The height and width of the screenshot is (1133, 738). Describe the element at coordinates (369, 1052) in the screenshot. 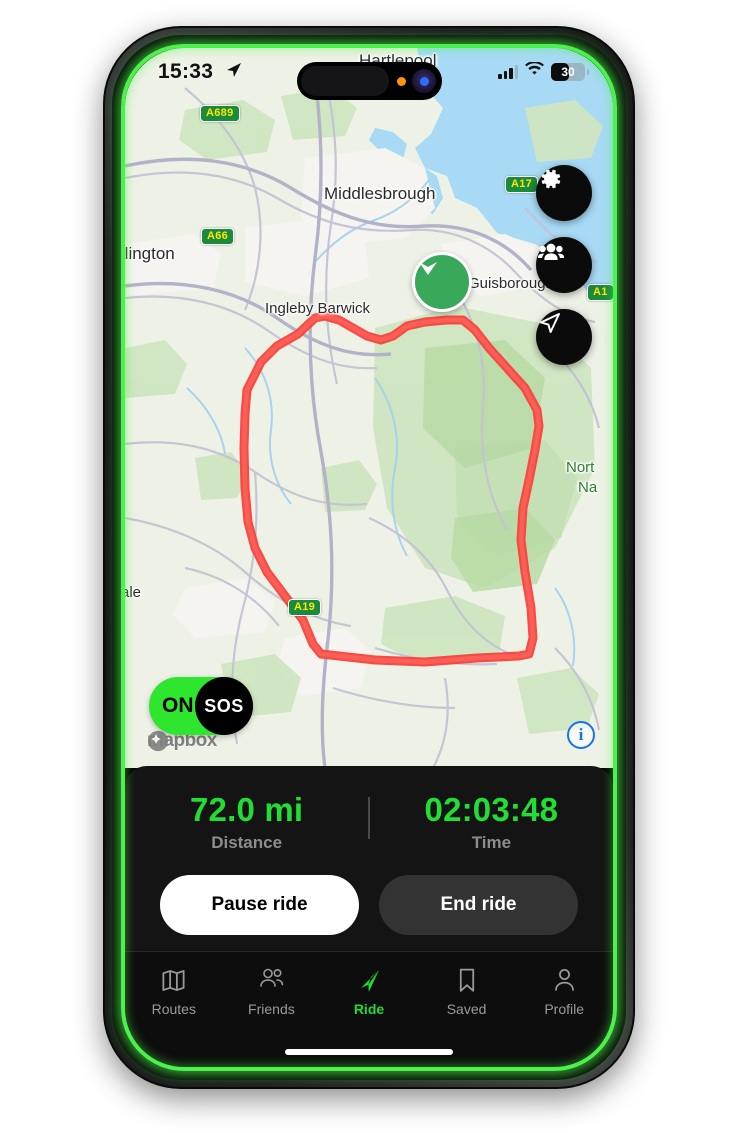

I see `home-indicator` at that location.